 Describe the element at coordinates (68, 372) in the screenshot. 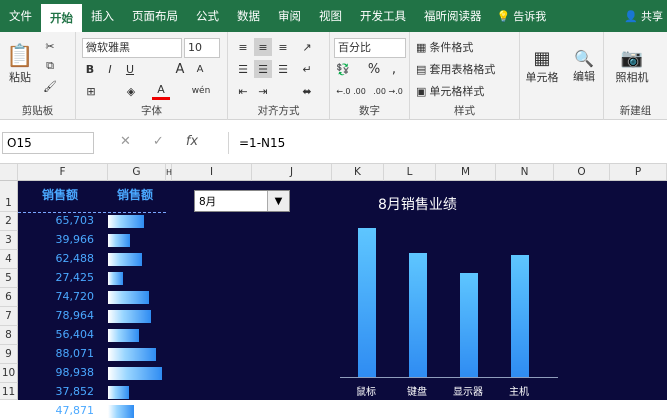

I see `sales-value: 98,938` at that location.